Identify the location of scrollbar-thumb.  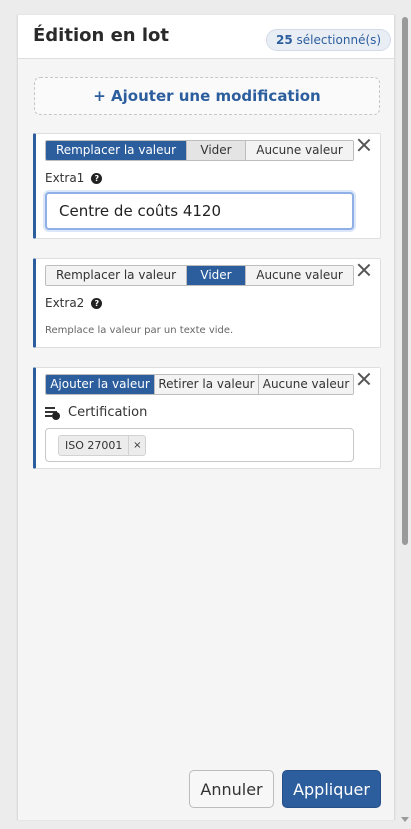
(405, 281).